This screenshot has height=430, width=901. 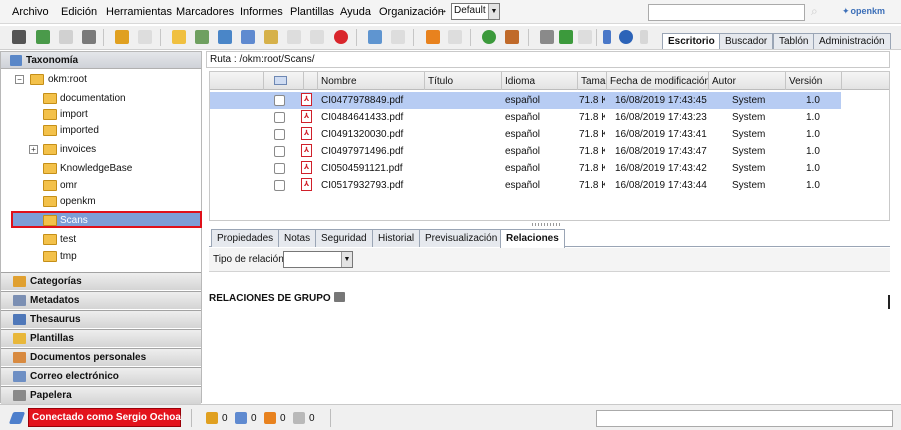 What do you see at coordinates (318, 259) in the screenshot?
I see `relation-type-select: ▼` at bounding box center [318, 259].